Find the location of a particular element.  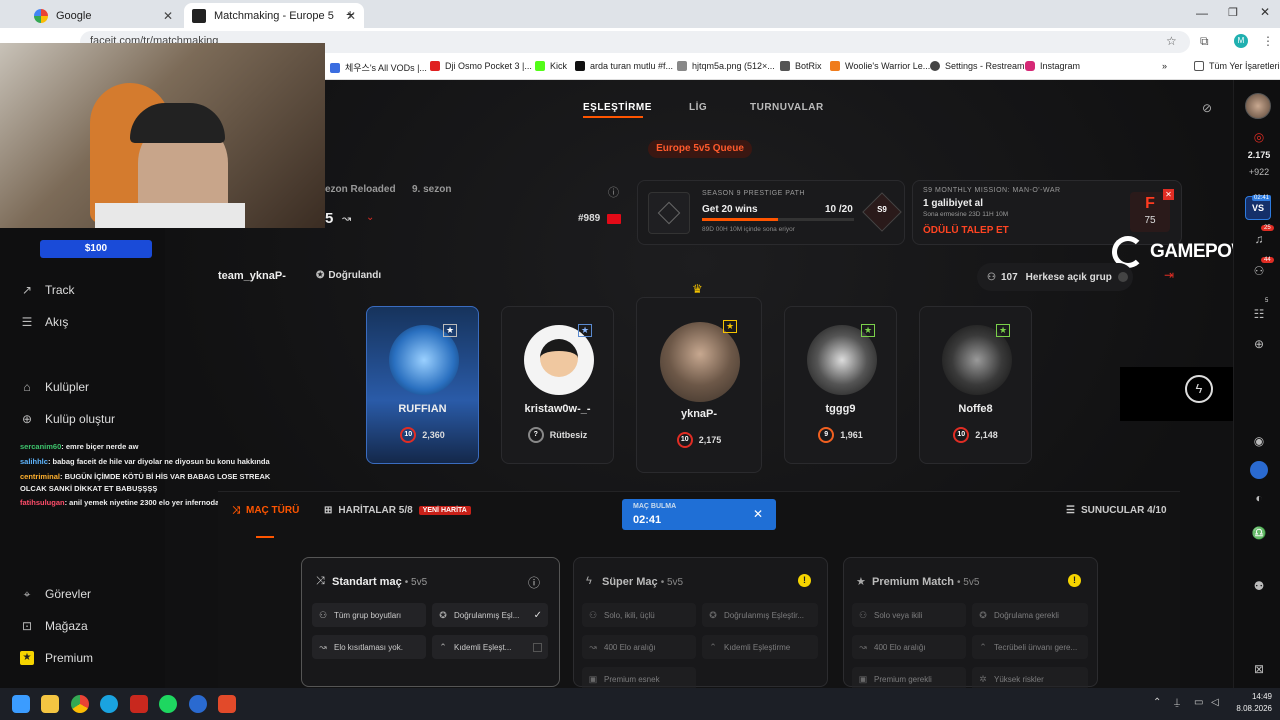

file-explorer-icon is located at coordinates (50, 704).